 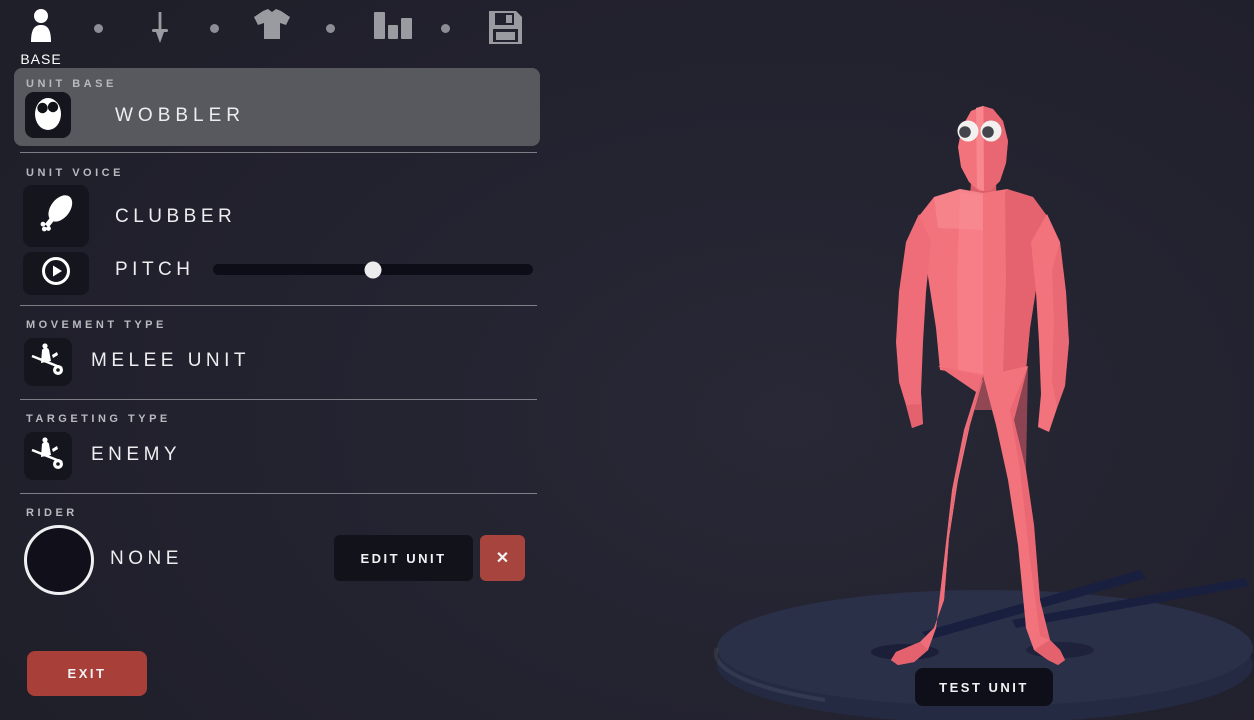 I want to click on unit-base-label: UNIT BASE, so click(x=71, y=84).